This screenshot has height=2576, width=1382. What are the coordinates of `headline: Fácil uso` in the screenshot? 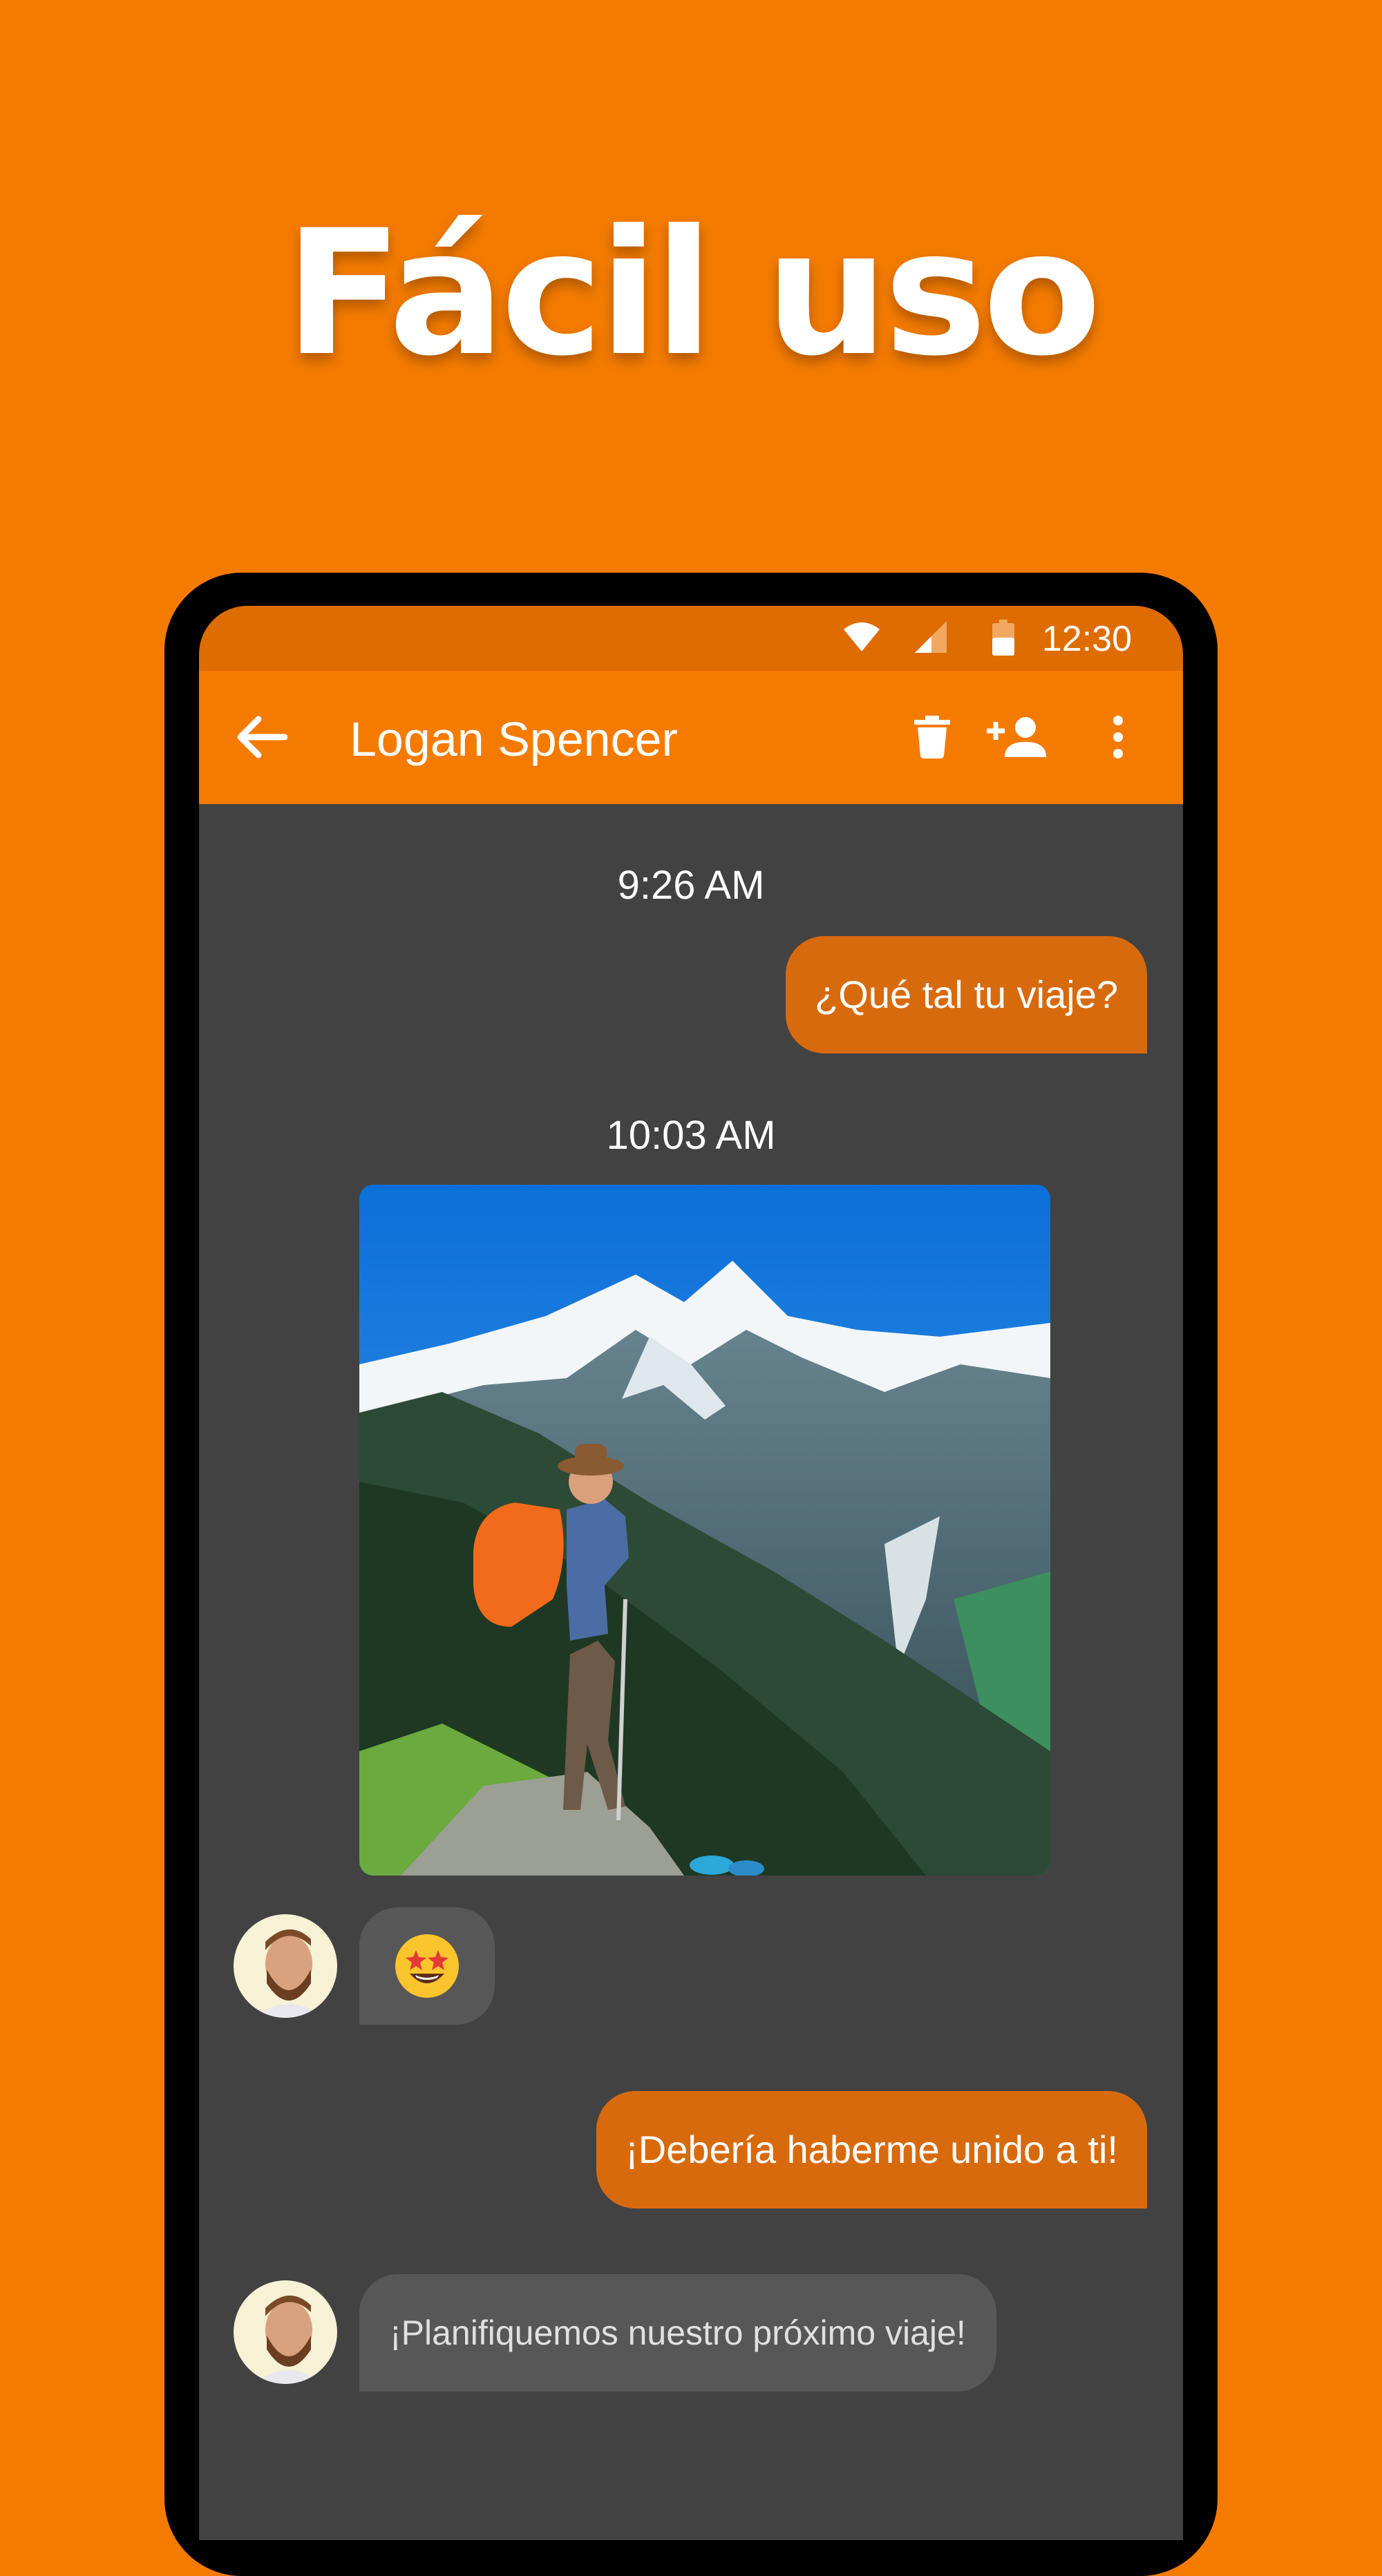 It's located at (693, 293).